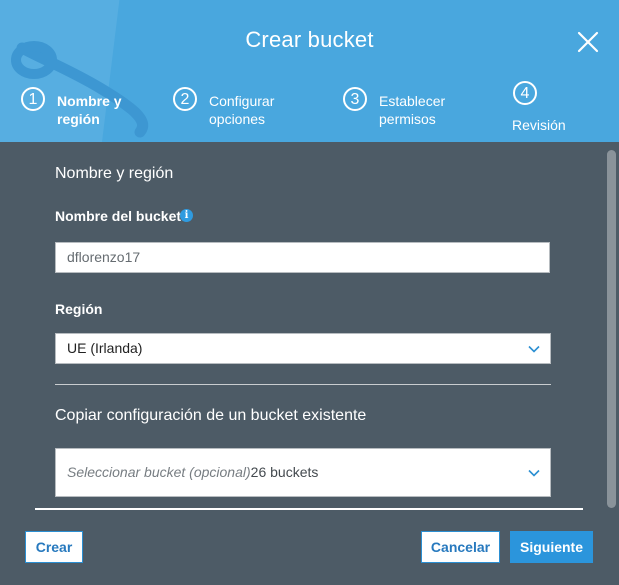  I want to click on footer-divider, so click(309, 509).